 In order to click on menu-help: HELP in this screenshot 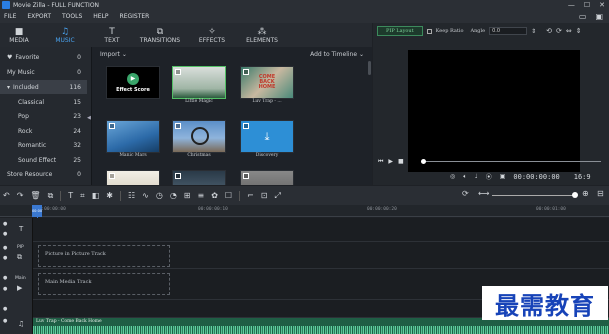, I will do `click(100, 16)`.